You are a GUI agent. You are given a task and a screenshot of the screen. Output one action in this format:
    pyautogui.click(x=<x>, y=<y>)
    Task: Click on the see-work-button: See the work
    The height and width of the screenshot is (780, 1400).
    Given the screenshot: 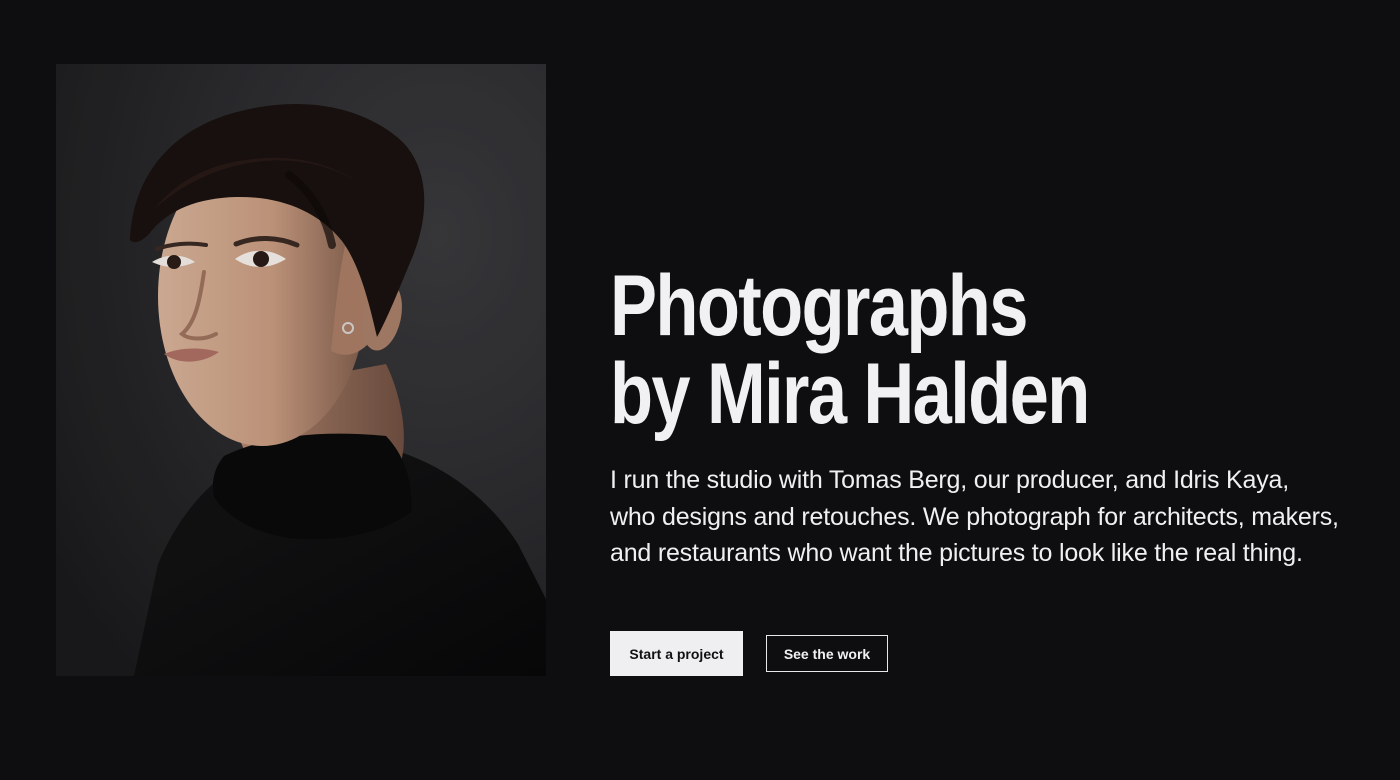 What is the action you would take?
    pyautogui.click(x=827, y=653)
    